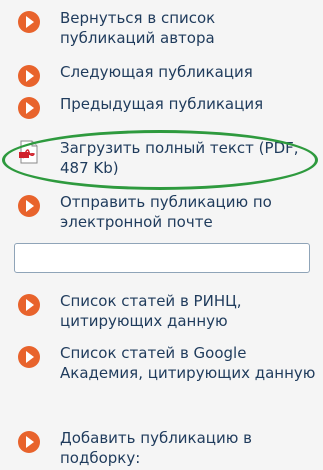 This screenshot has width=323, height=470. Describe the element at coordinates (153, 353) in the screenshot. I see `label-line-1: Список статей в Google` at that location.